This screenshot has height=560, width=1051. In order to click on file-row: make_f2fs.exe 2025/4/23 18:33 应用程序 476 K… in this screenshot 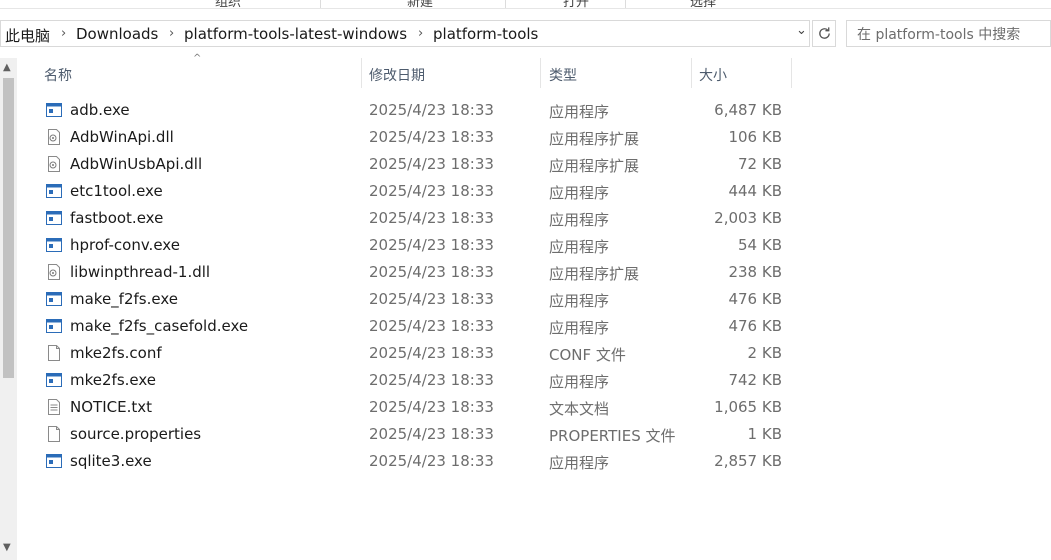, I will do `click(416, 299)`.